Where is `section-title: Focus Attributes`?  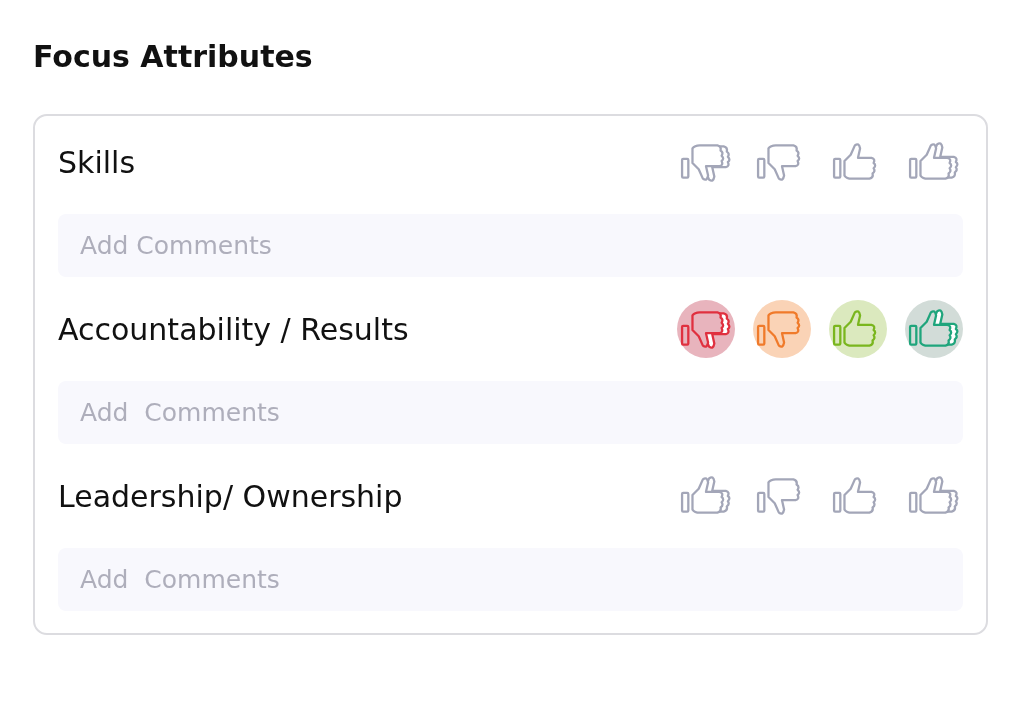
section-title: Focus Attributes is located at coordinates (173, 57).